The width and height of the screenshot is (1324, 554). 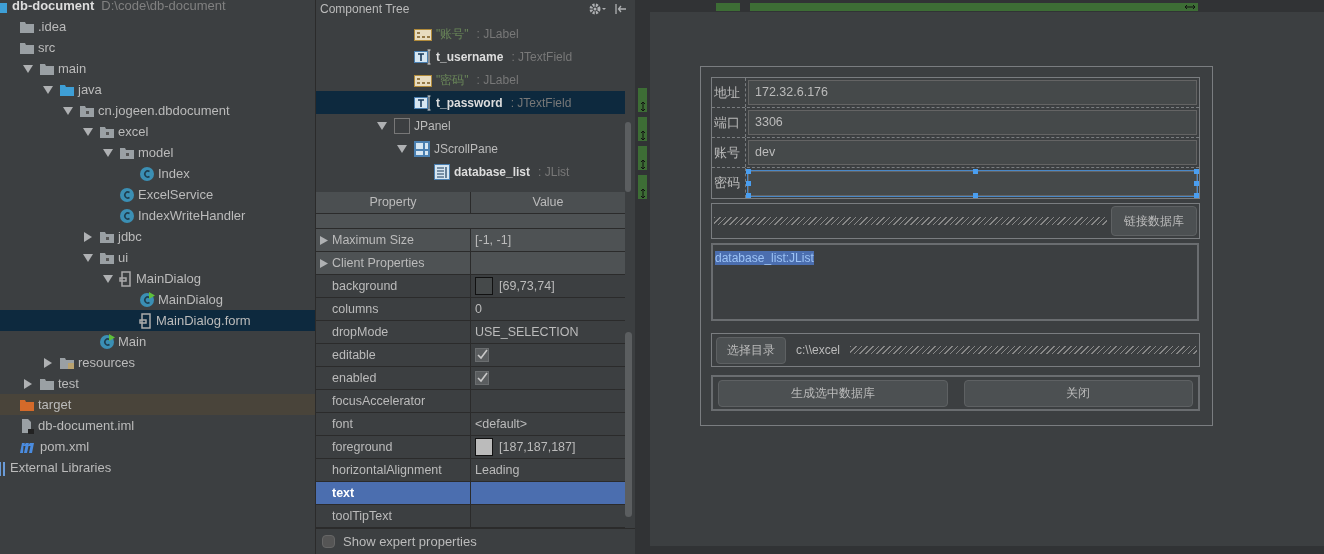 I want to click on tree-item: resources, so click(x=107, y=362).